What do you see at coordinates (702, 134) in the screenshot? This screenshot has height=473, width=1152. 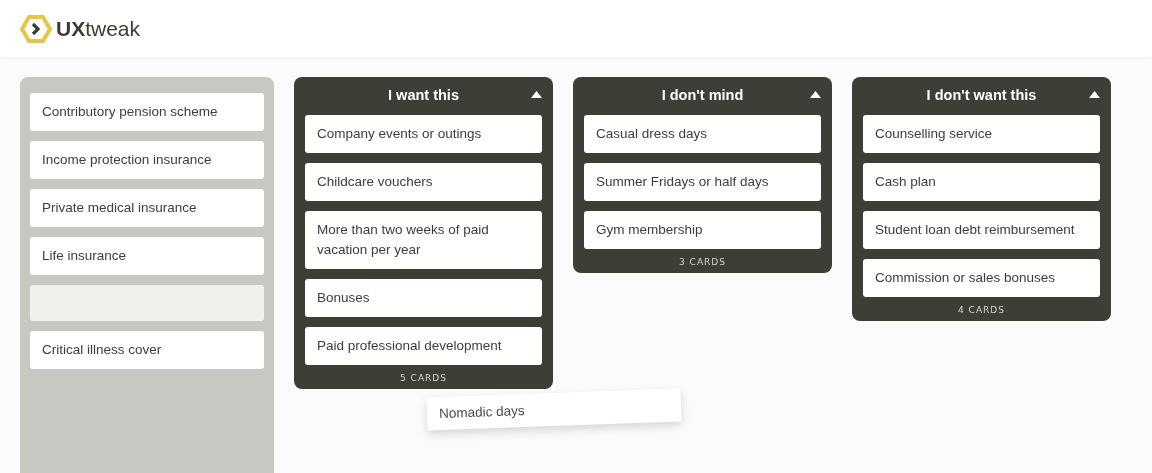 I see `card: Casual dress days` at bounding box center [702, 134].